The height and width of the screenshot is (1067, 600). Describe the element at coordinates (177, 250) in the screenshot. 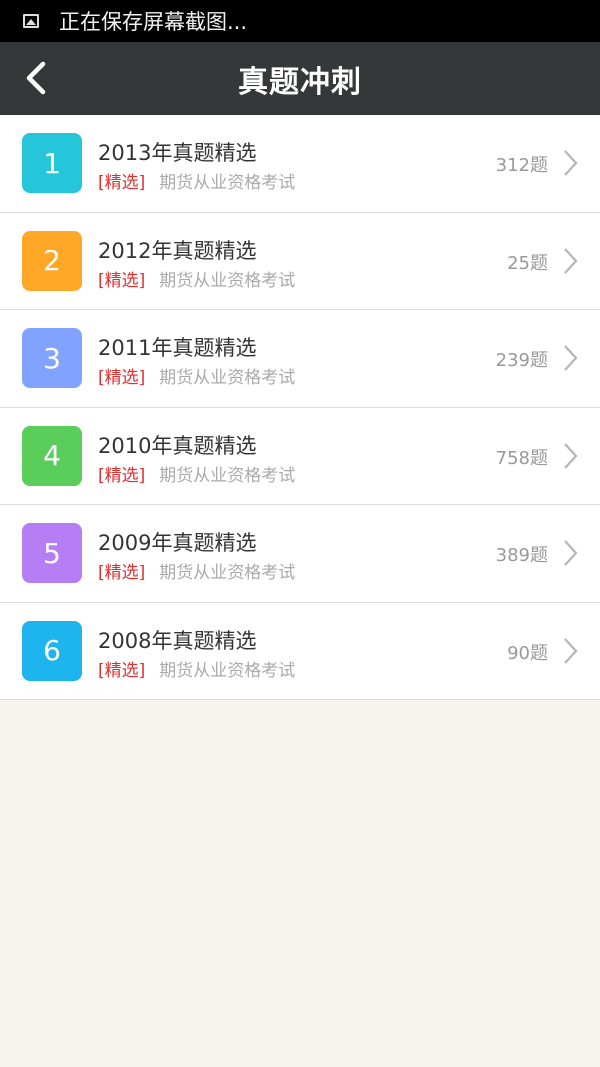

I see `item-title: 2012年真题精选` at that location.